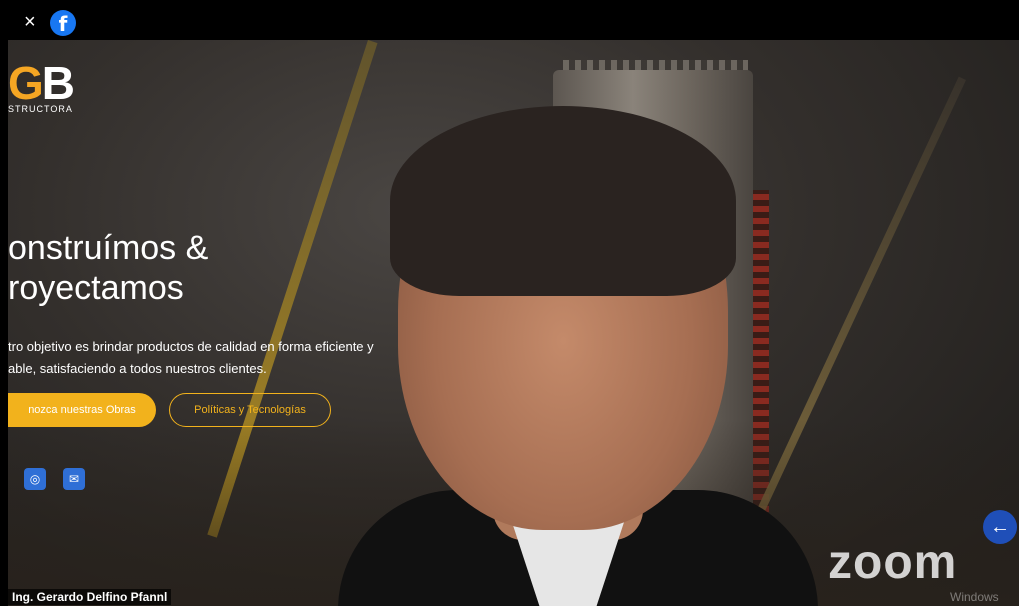 Image resolution: width=1019 pixels, height=606 pixels. I want to click on logo-letter-b: B, so click(58, 83).